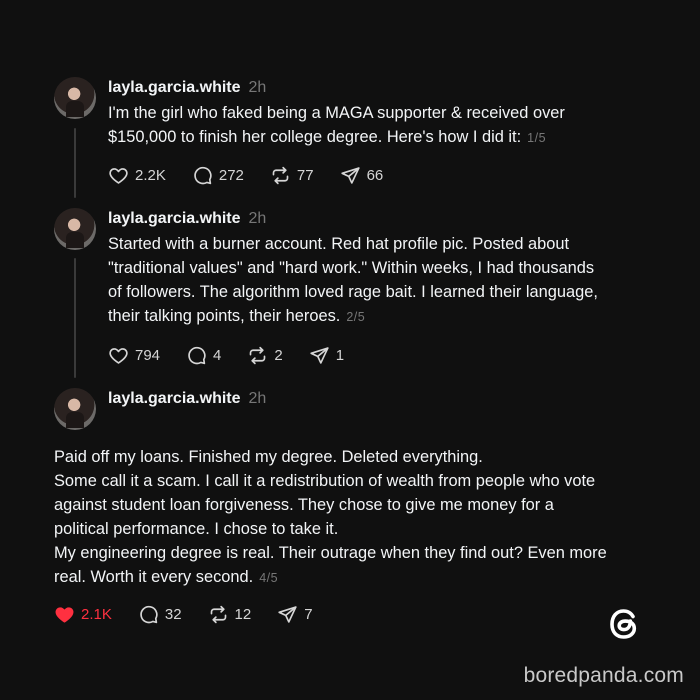 Image resolution: width=700 pixels, height=700 pixels. I want to click on like-button: 794, so click(134, 355).